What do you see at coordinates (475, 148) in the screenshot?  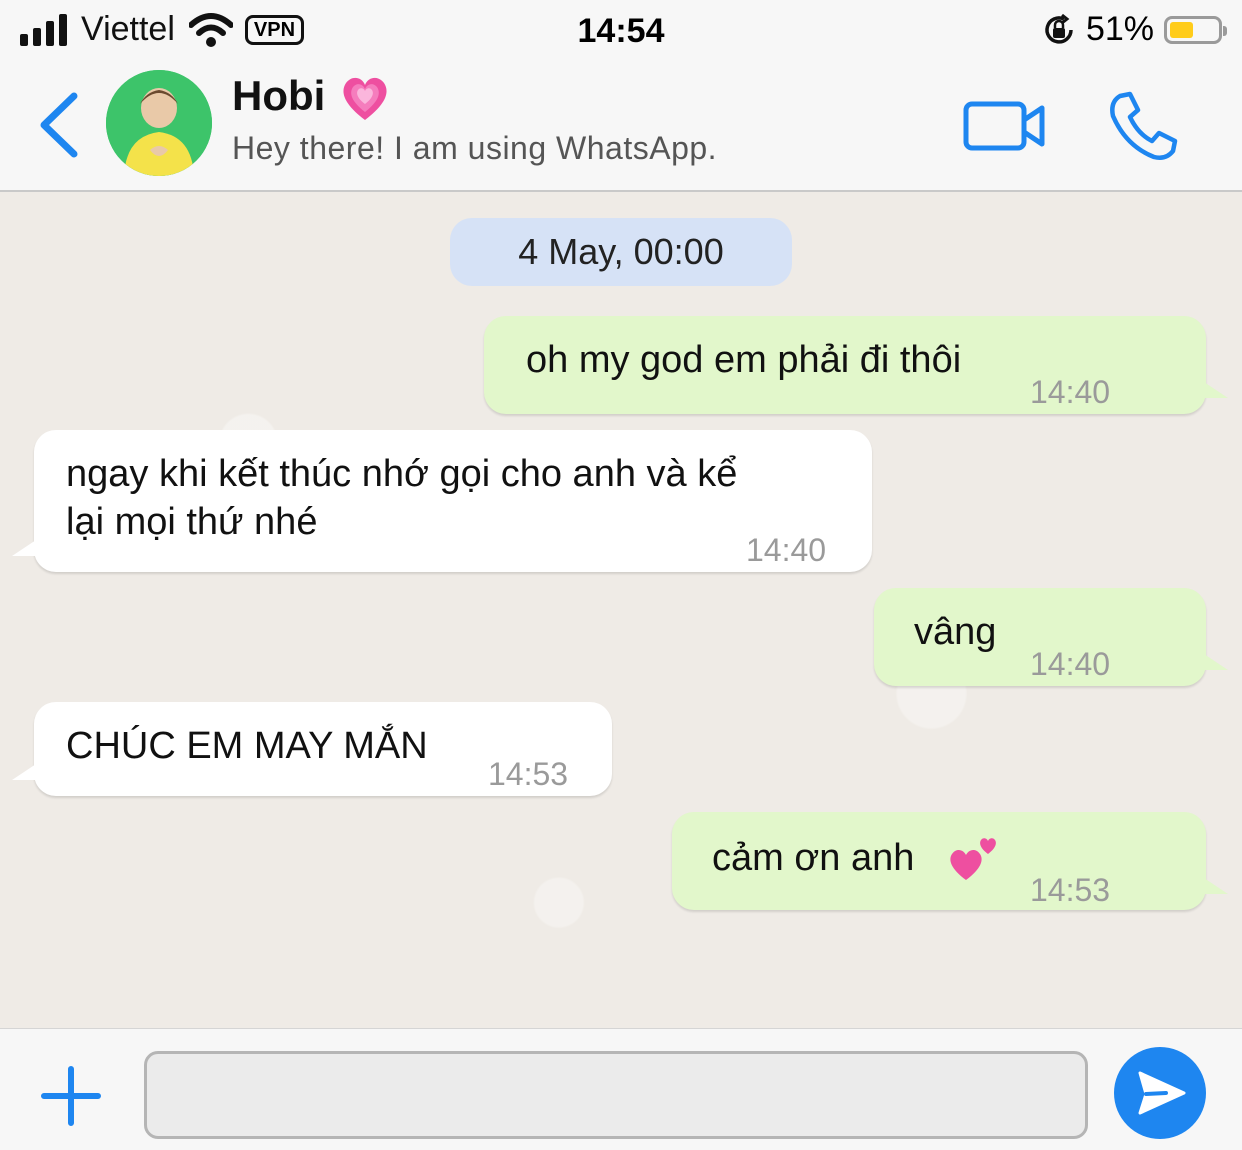 I see `contact-status: Hey there! I am using WhatsApp.` at bounding box center [475, 148].